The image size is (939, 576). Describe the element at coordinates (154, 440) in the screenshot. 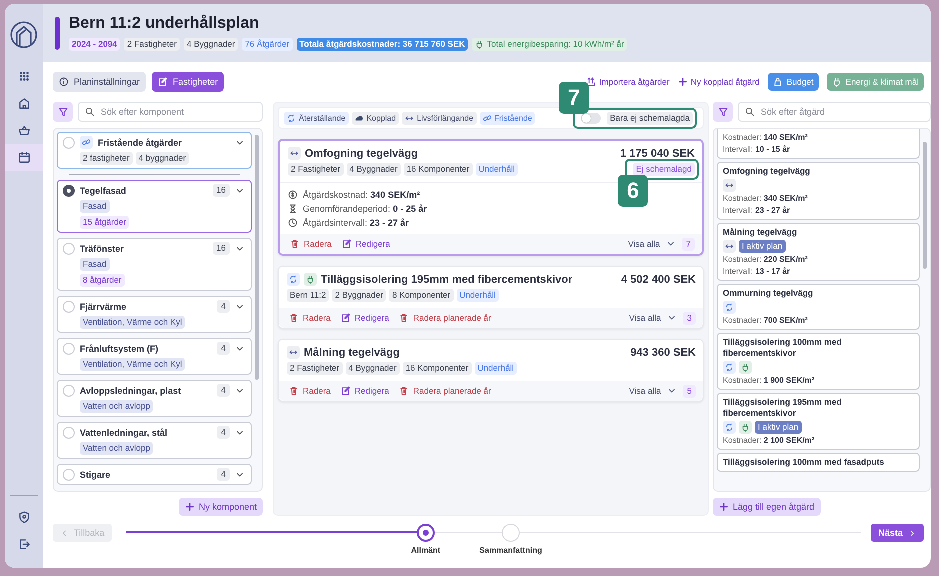

I see `component-card: Vattenledningar, stål 4 Vatten och avlopp` at that location.